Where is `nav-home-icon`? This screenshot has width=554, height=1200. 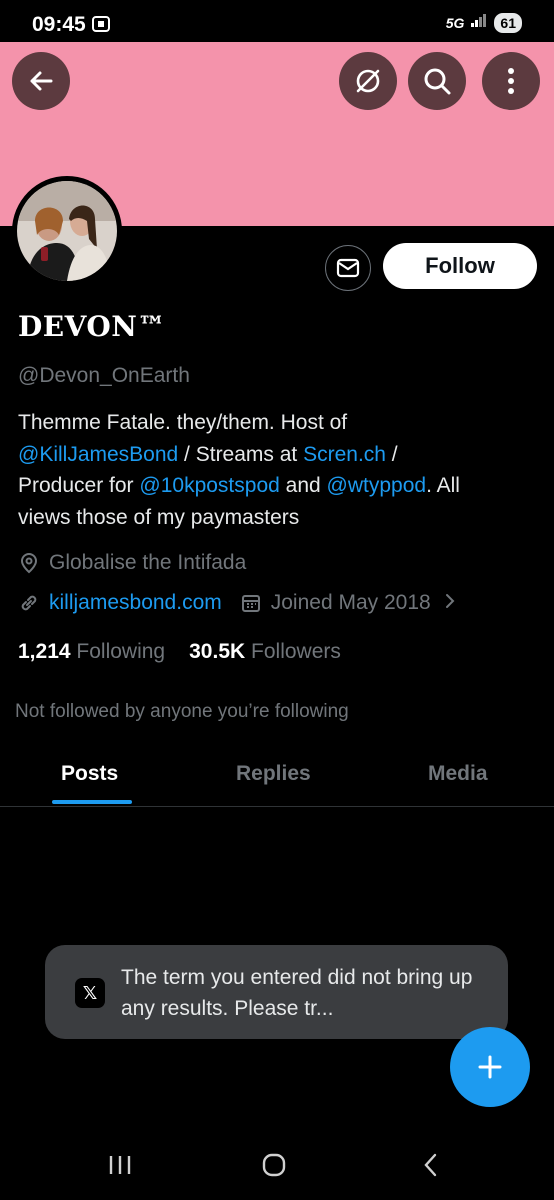 nav-home-icon is located at coordinates (274, 1165).